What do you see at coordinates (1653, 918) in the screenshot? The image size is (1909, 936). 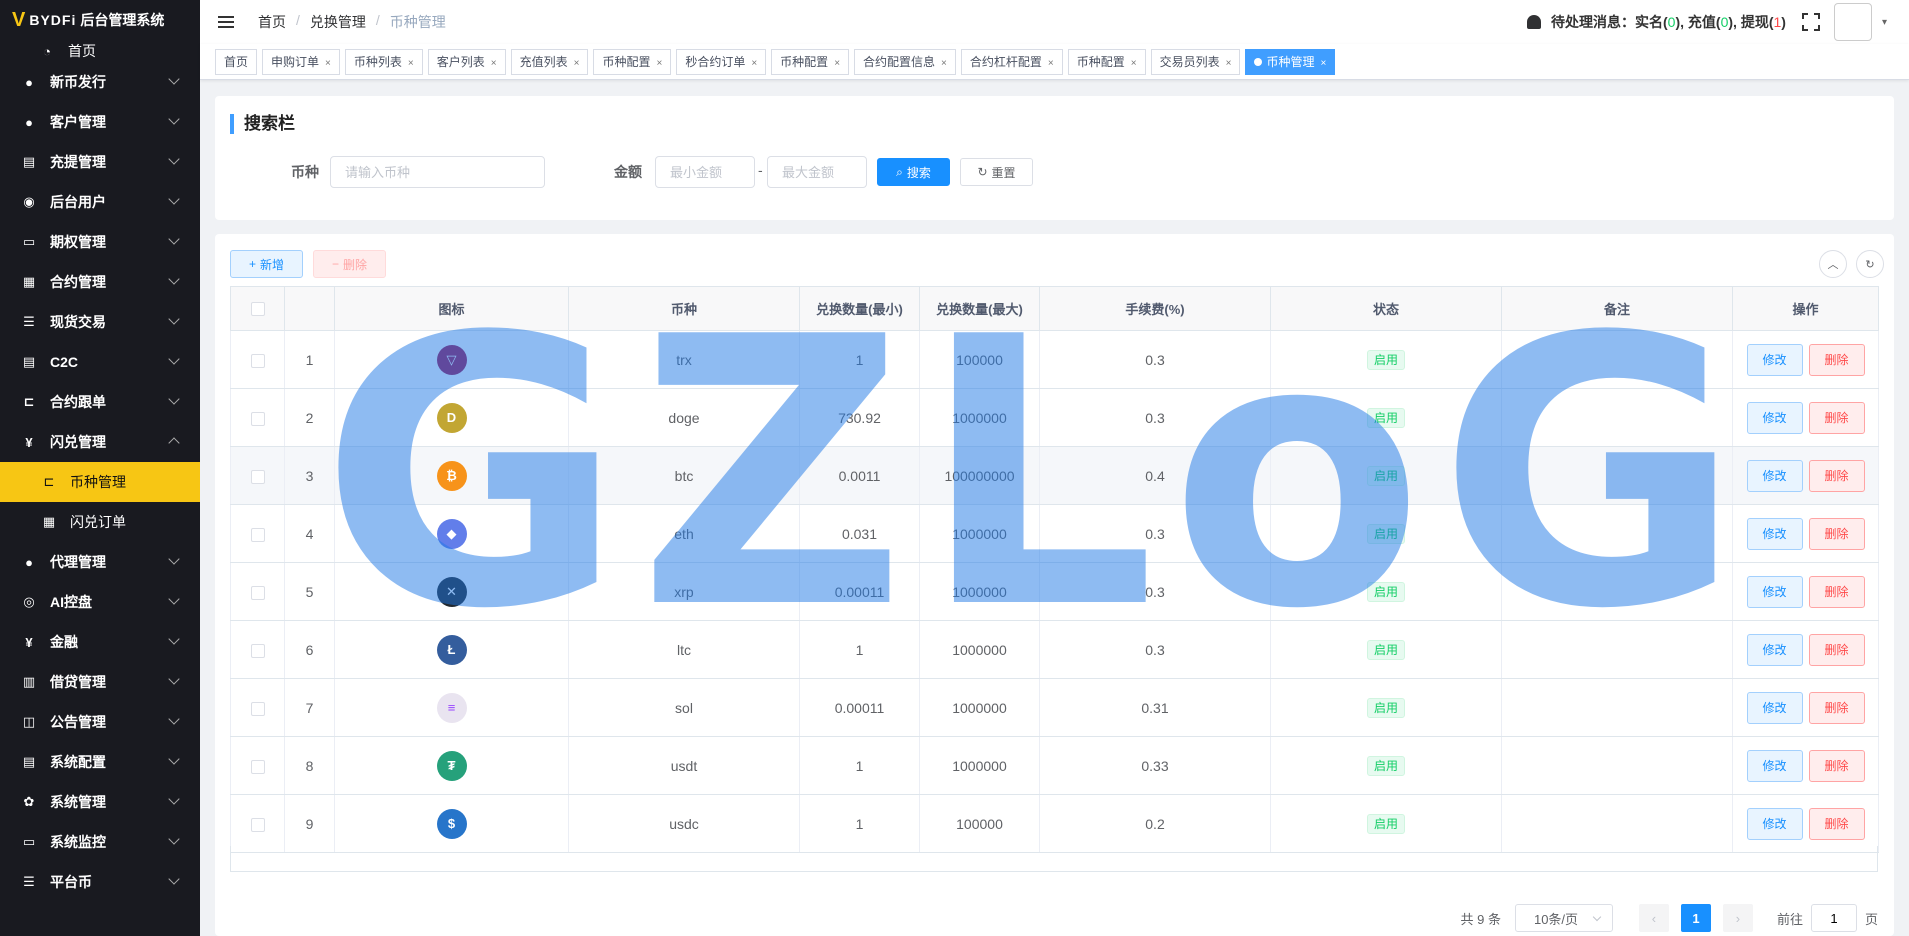 I see `prev-page-button: ‹` at bounding box center [1653, 918].